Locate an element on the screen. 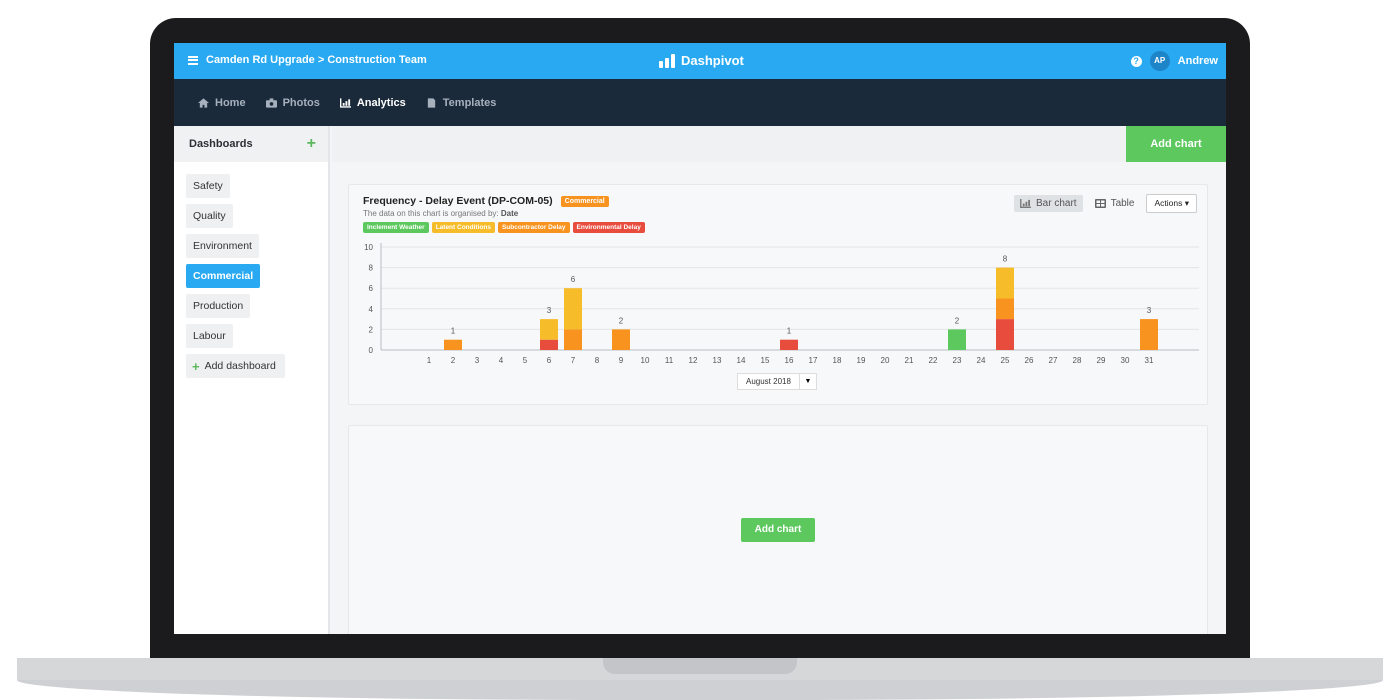 The height and width of the screenshot is (700, 1400). x-tick-label: 16 is located at coordinates (789, 360).